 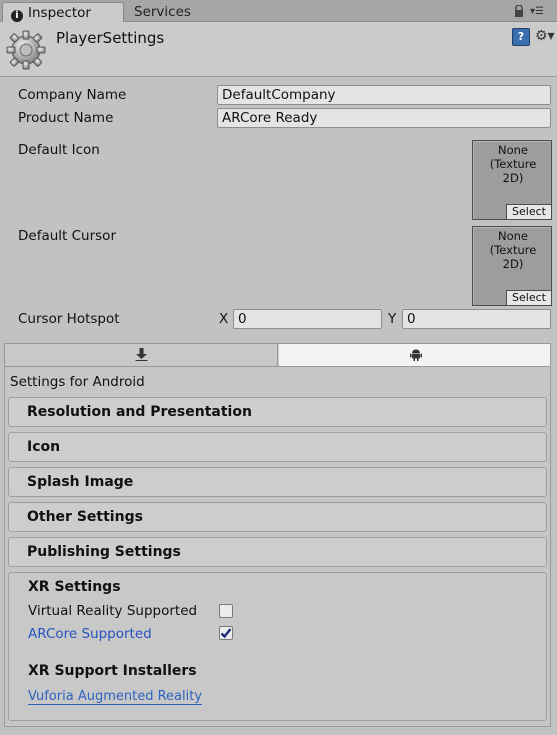 What do you see at coordinates (392, 319) in the screenshot?
I see `hotspot-y-label: Y` at bounding box center [392, 319].